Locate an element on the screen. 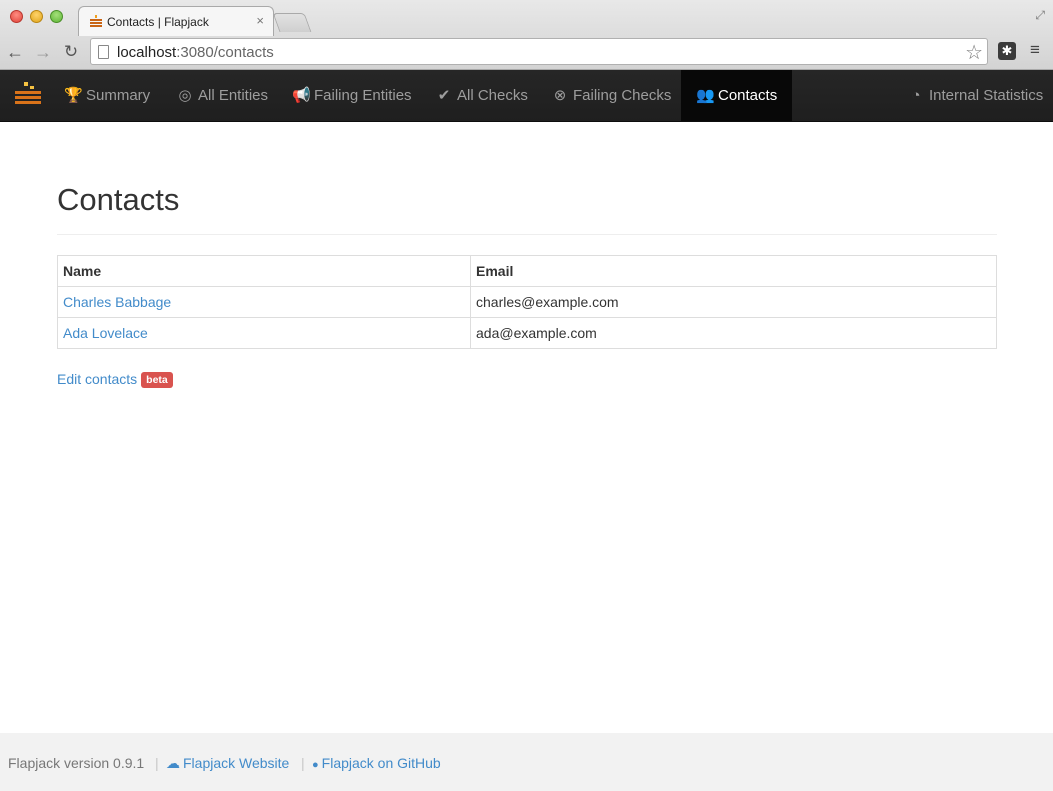 The width and height of the screenshot is (1053, 791). target-icon: ◎ is located at coordinates (185, 95).